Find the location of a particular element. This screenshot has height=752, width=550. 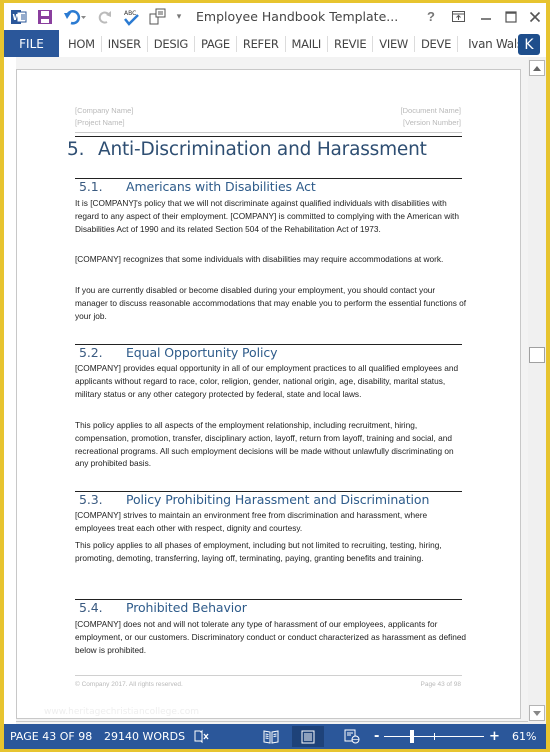

read-mode-button is located at coordinates (271, 736).